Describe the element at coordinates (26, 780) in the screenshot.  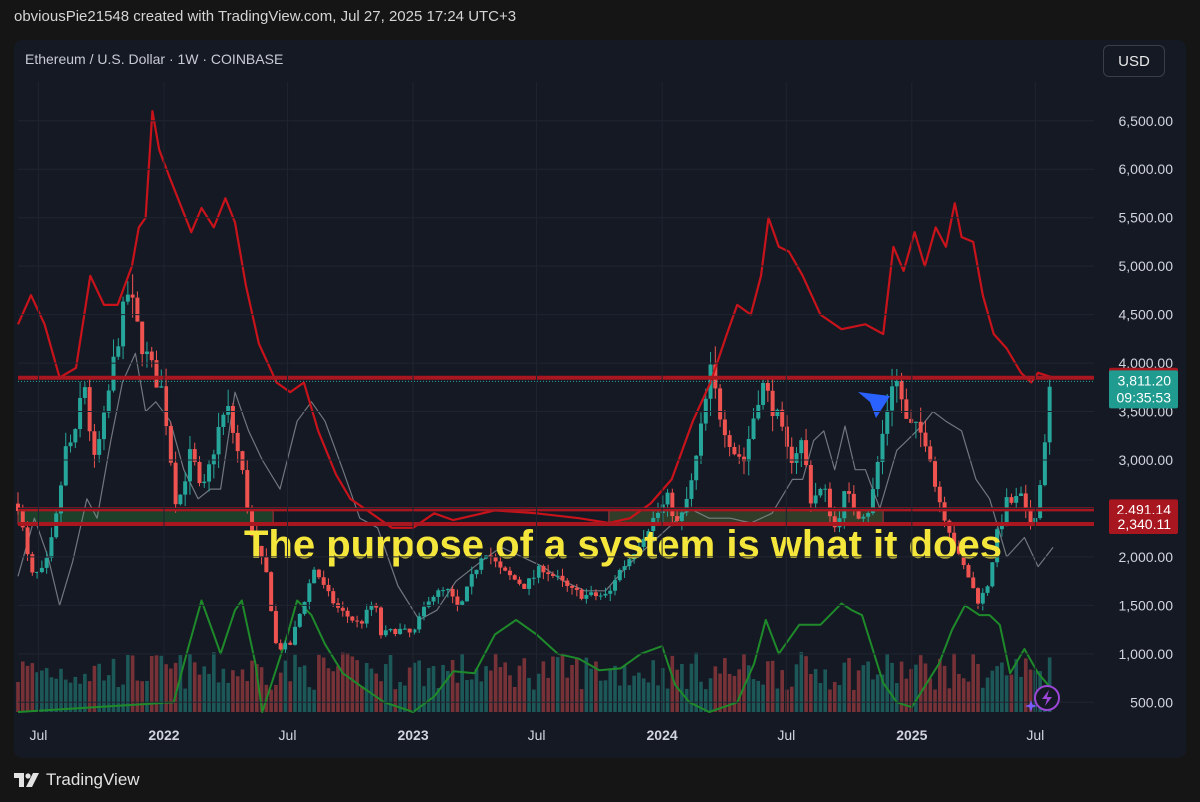
I see `tradingview-logo-icon` at that location.